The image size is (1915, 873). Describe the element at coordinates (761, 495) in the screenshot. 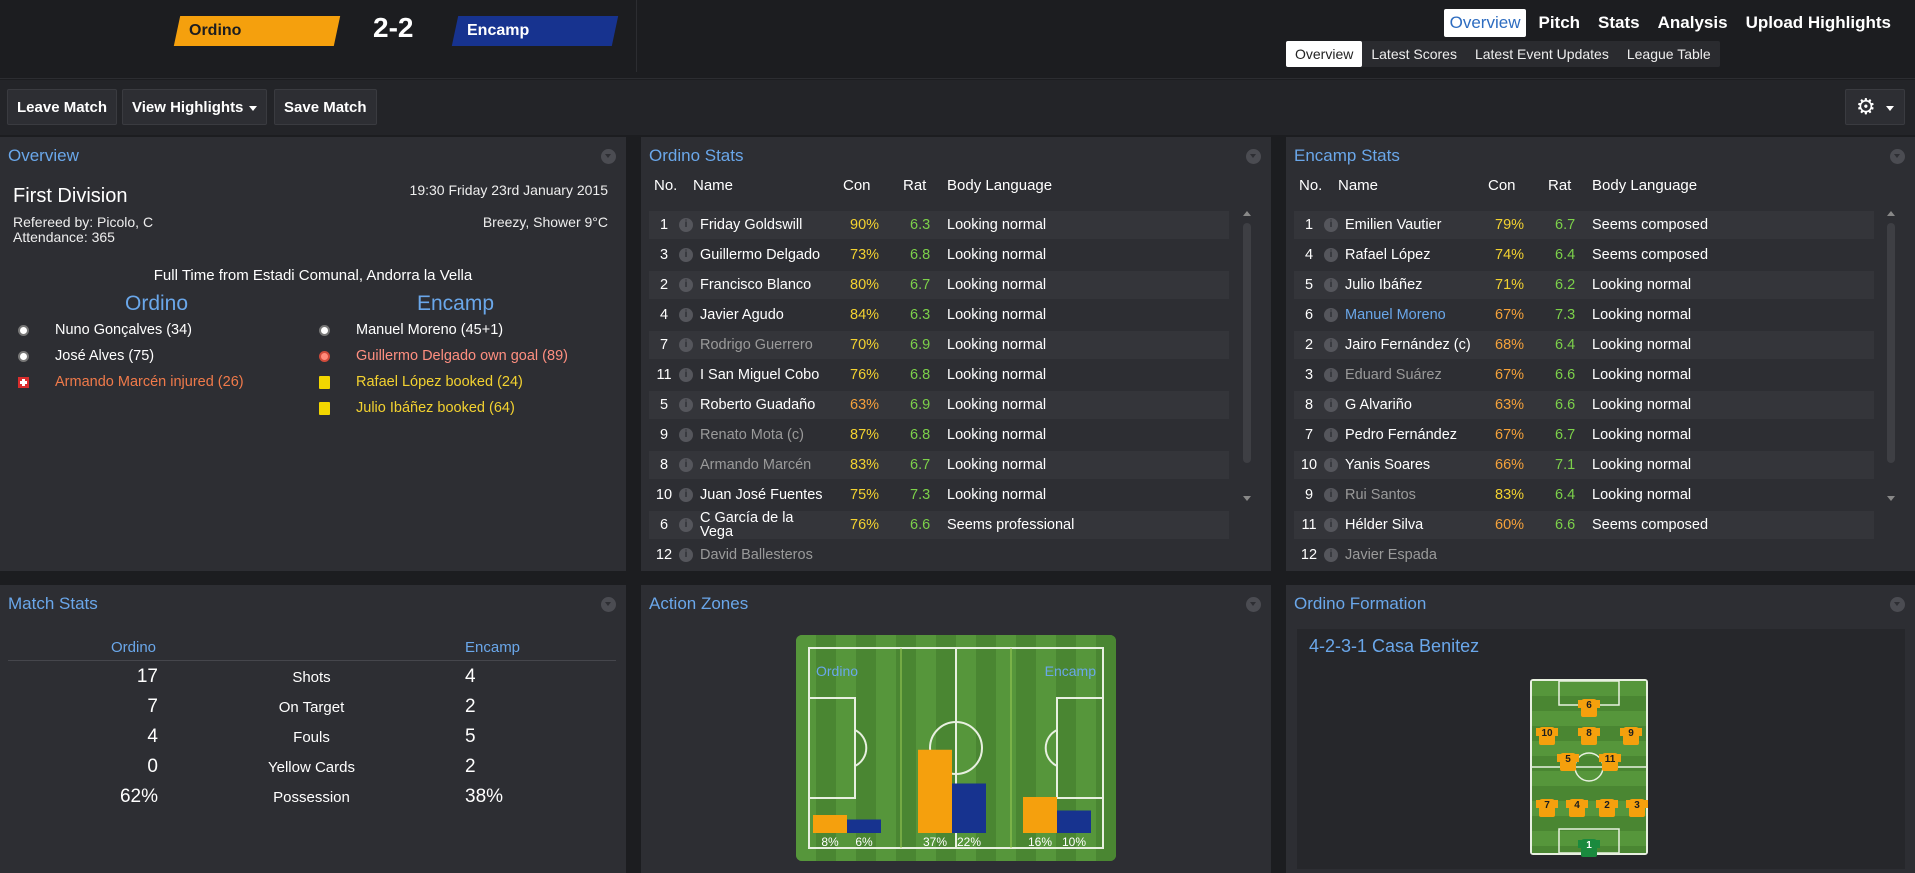

I see `player-name: Juan José Fuentes` at that location.